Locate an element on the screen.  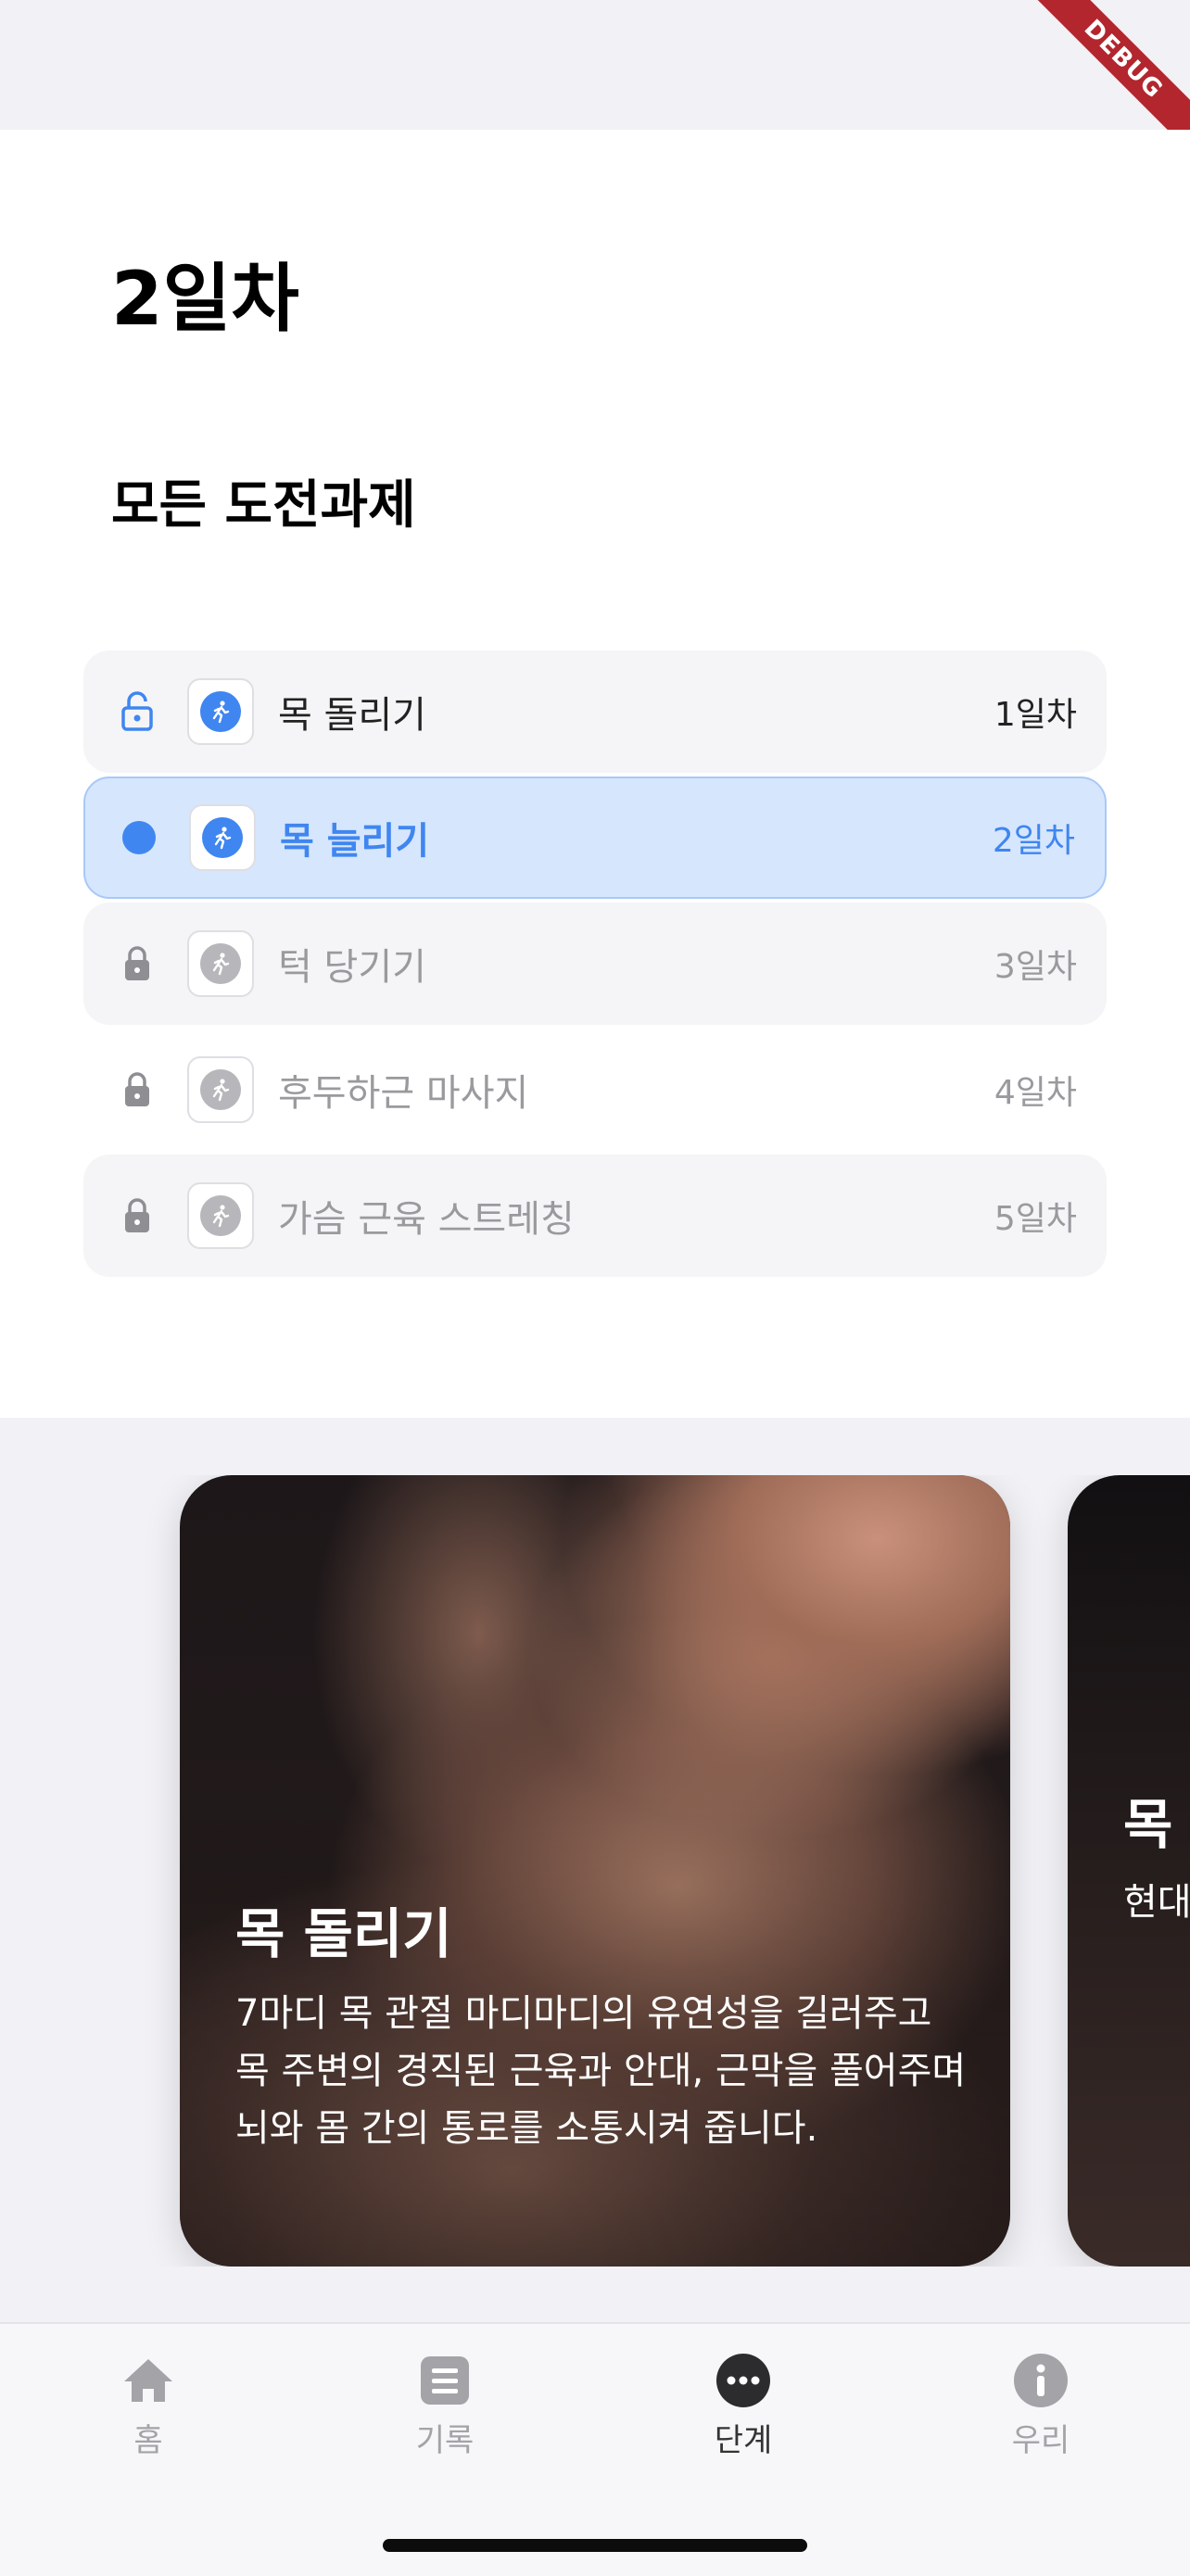
challenge-day: 2일차 is located at coordinates (1033, 841).